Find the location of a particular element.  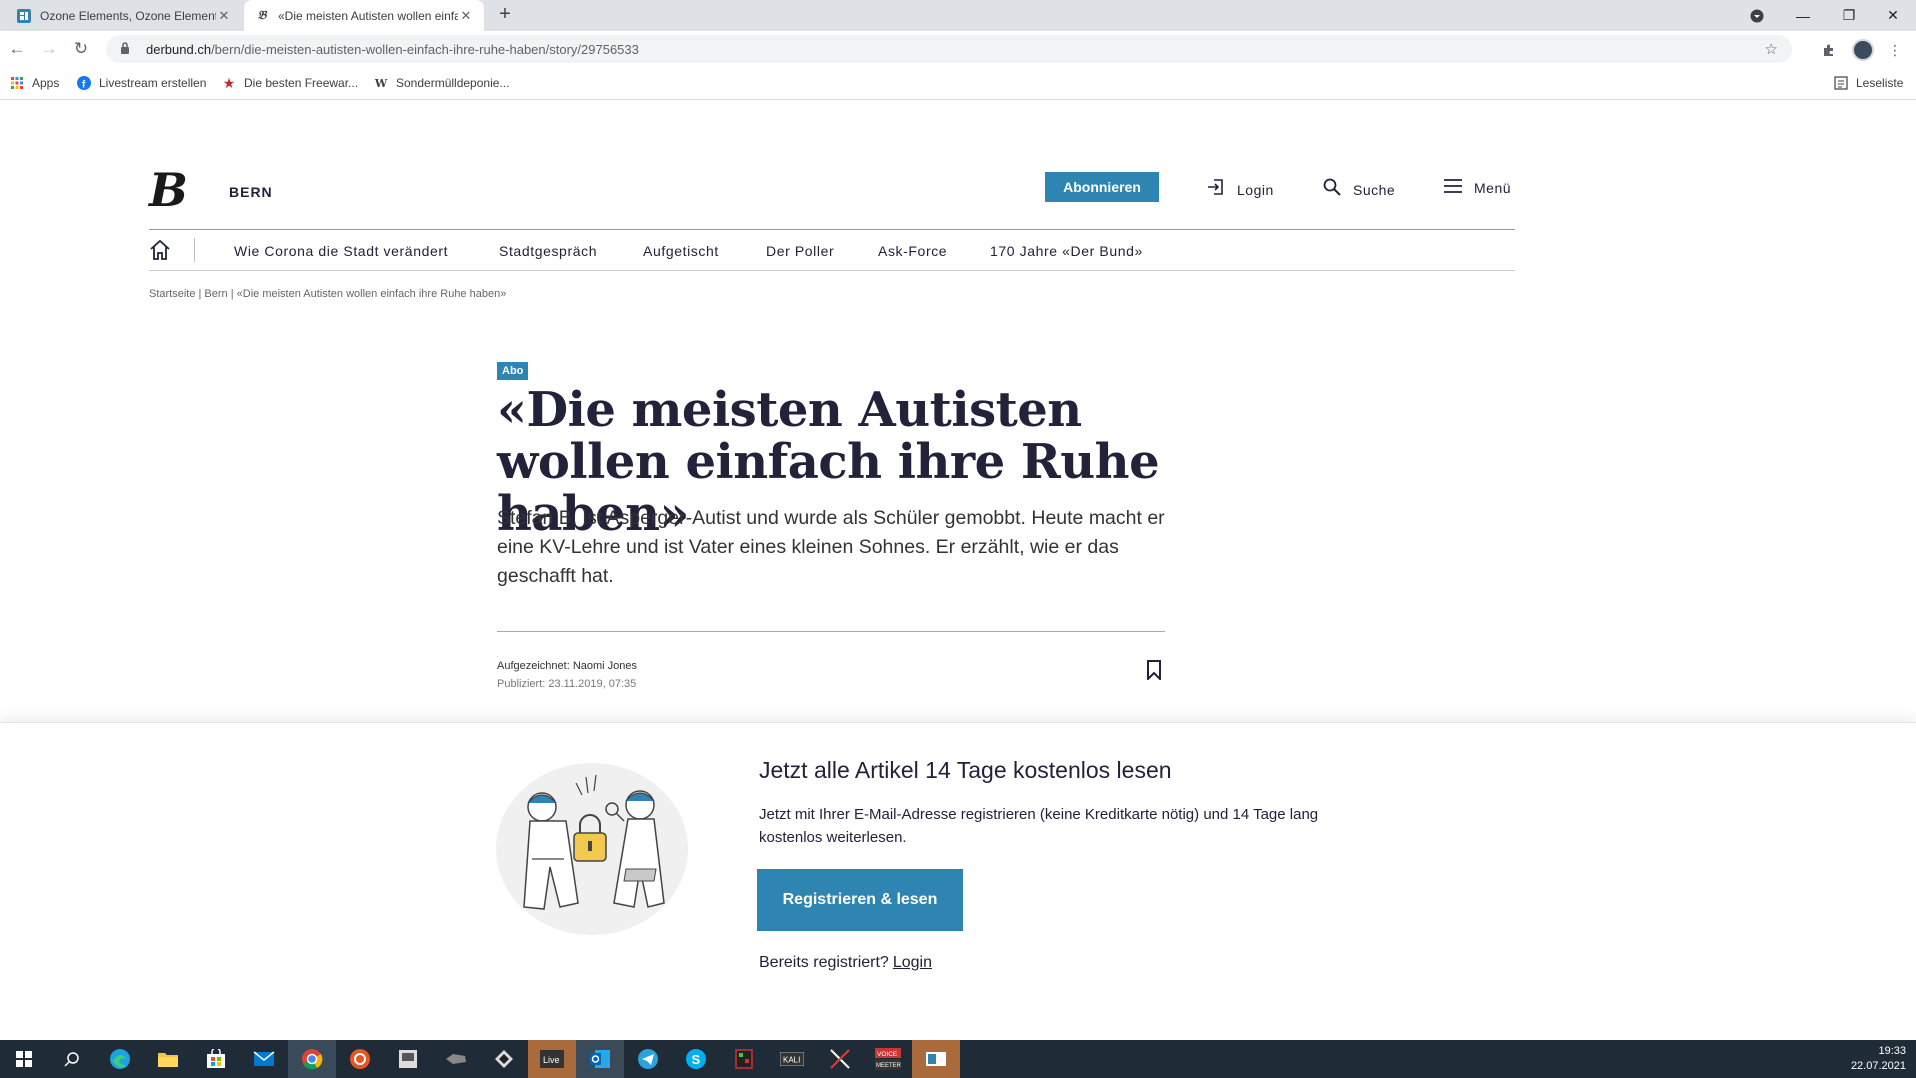

bookmark-star-icon: ☆ is located at coordinates (1771, 49).